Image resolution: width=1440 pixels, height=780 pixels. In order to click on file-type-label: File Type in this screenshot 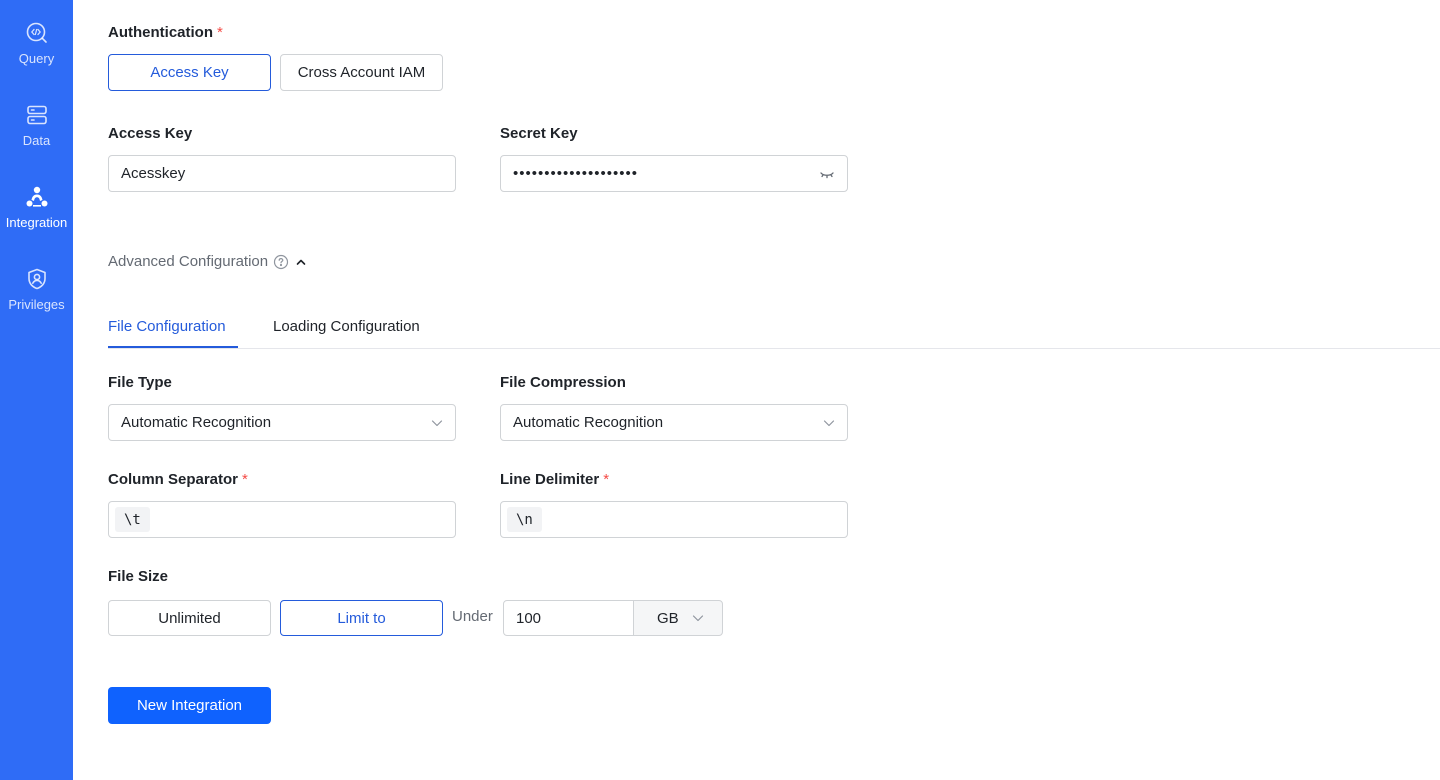, I will do `click(140, 382)`.